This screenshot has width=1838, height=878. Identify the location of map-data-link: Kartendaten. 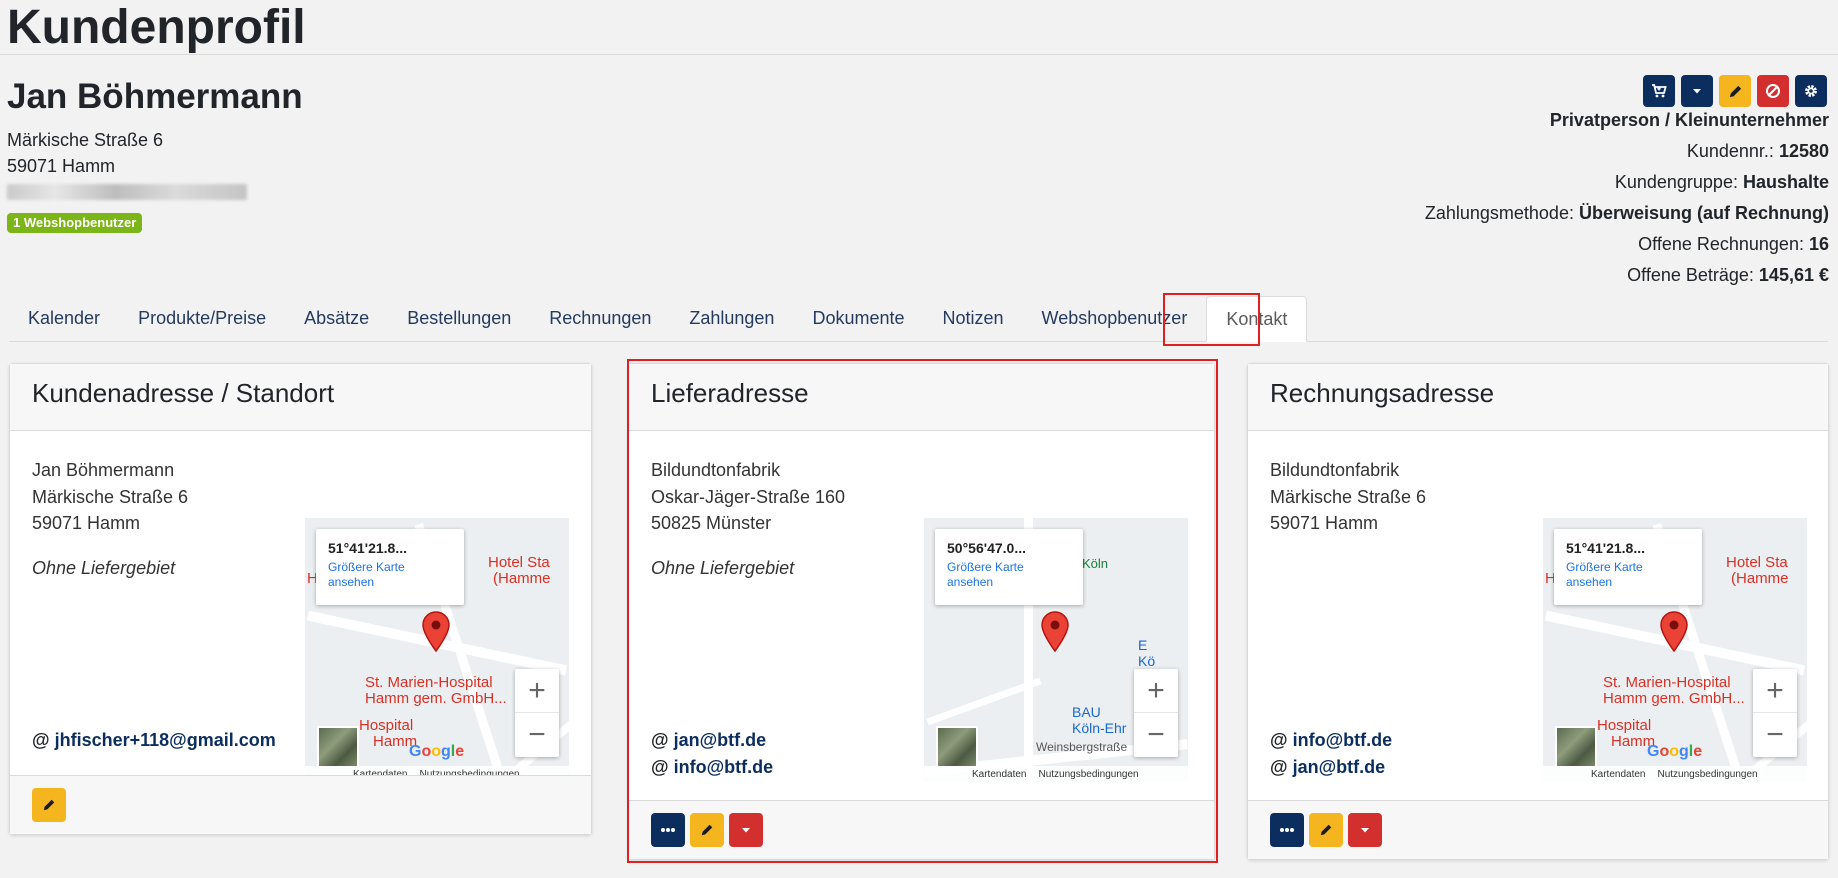
(1618, 774).